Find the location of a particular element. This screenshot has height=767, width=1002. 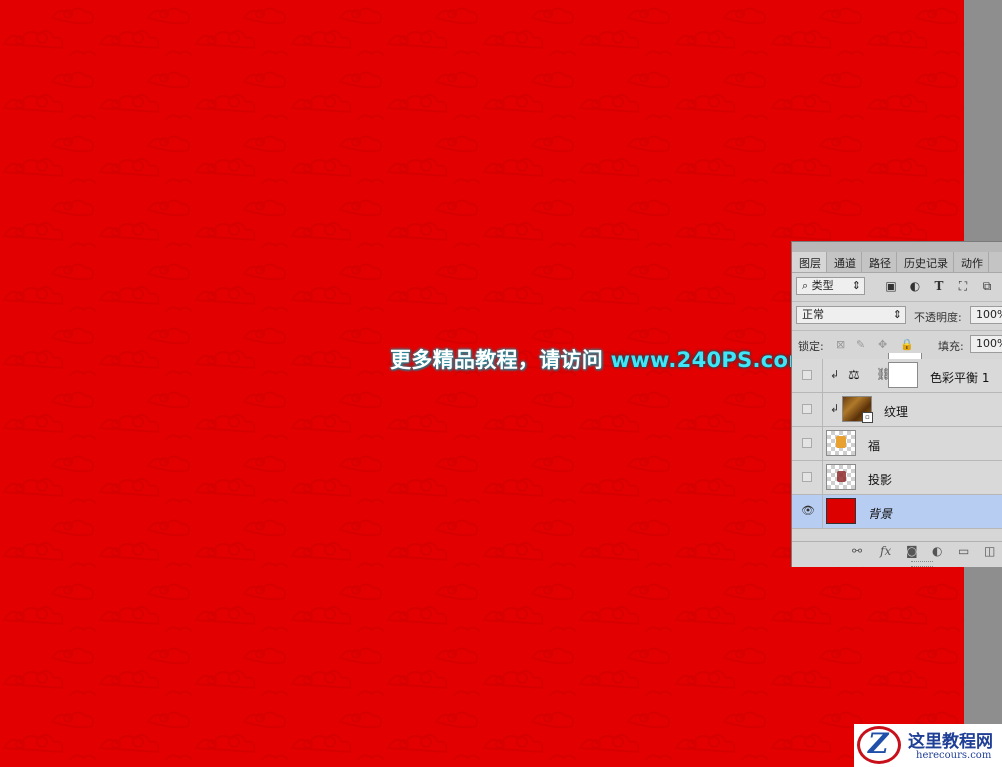

lock-all-icon: 🔒 is located at coordinates (907, 344).